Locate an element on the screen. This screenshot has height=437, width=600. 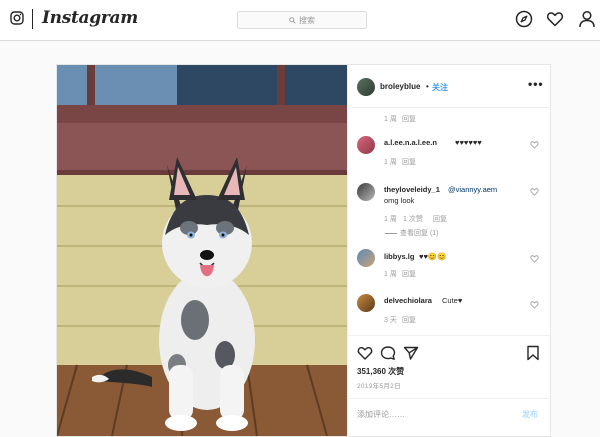
replies-line is located at coordinates (391, 233).